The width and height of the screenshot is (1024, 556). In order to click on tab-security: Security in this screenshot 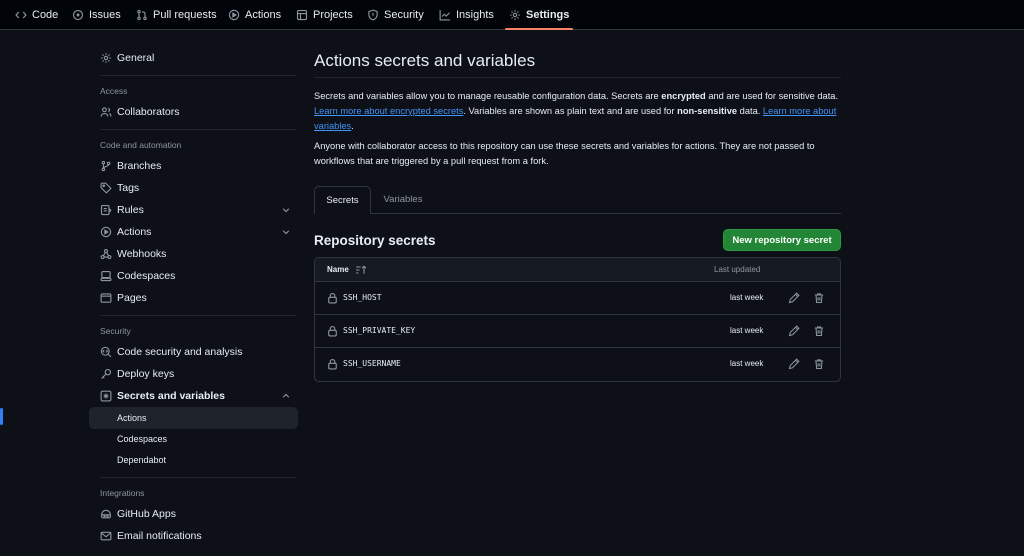, I will do `click(395, 15)`.